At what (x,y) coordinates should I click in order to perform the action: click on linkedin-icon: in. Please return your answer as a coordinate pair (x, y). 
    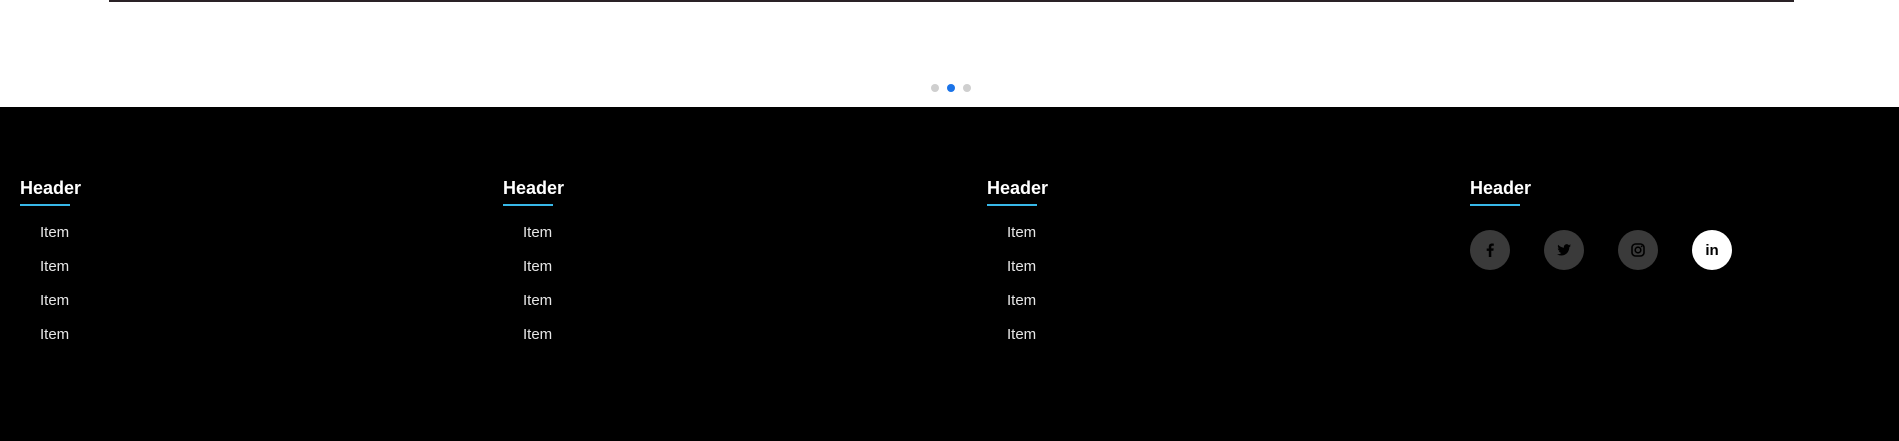
    Looking at the image, I should click on (1712, 250).